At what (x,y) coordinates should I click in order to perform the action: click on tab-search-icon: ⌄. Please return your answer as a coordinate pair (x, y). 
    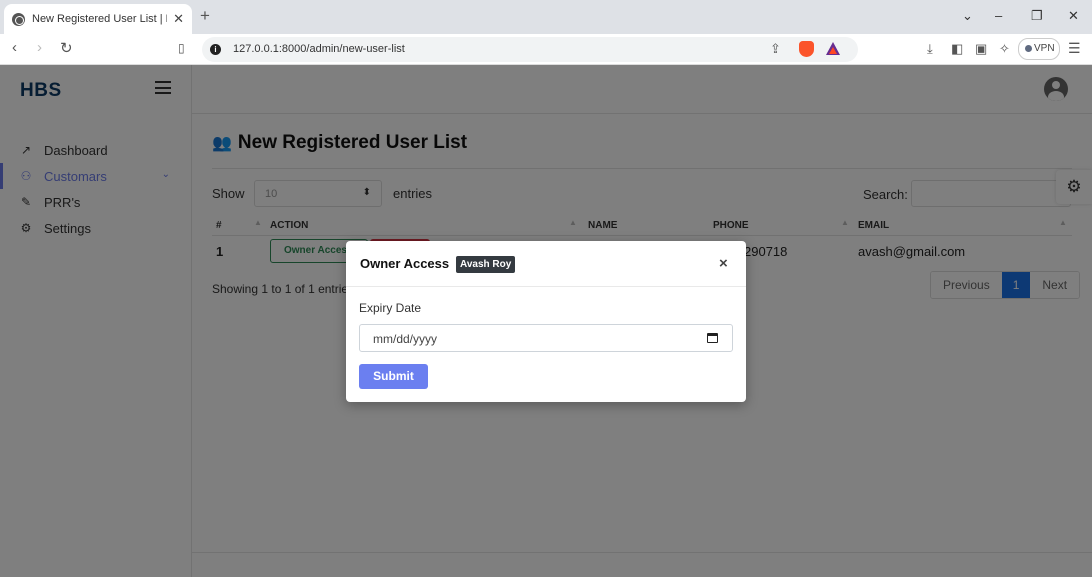
    Looking at the image, I should click on (967, 16).